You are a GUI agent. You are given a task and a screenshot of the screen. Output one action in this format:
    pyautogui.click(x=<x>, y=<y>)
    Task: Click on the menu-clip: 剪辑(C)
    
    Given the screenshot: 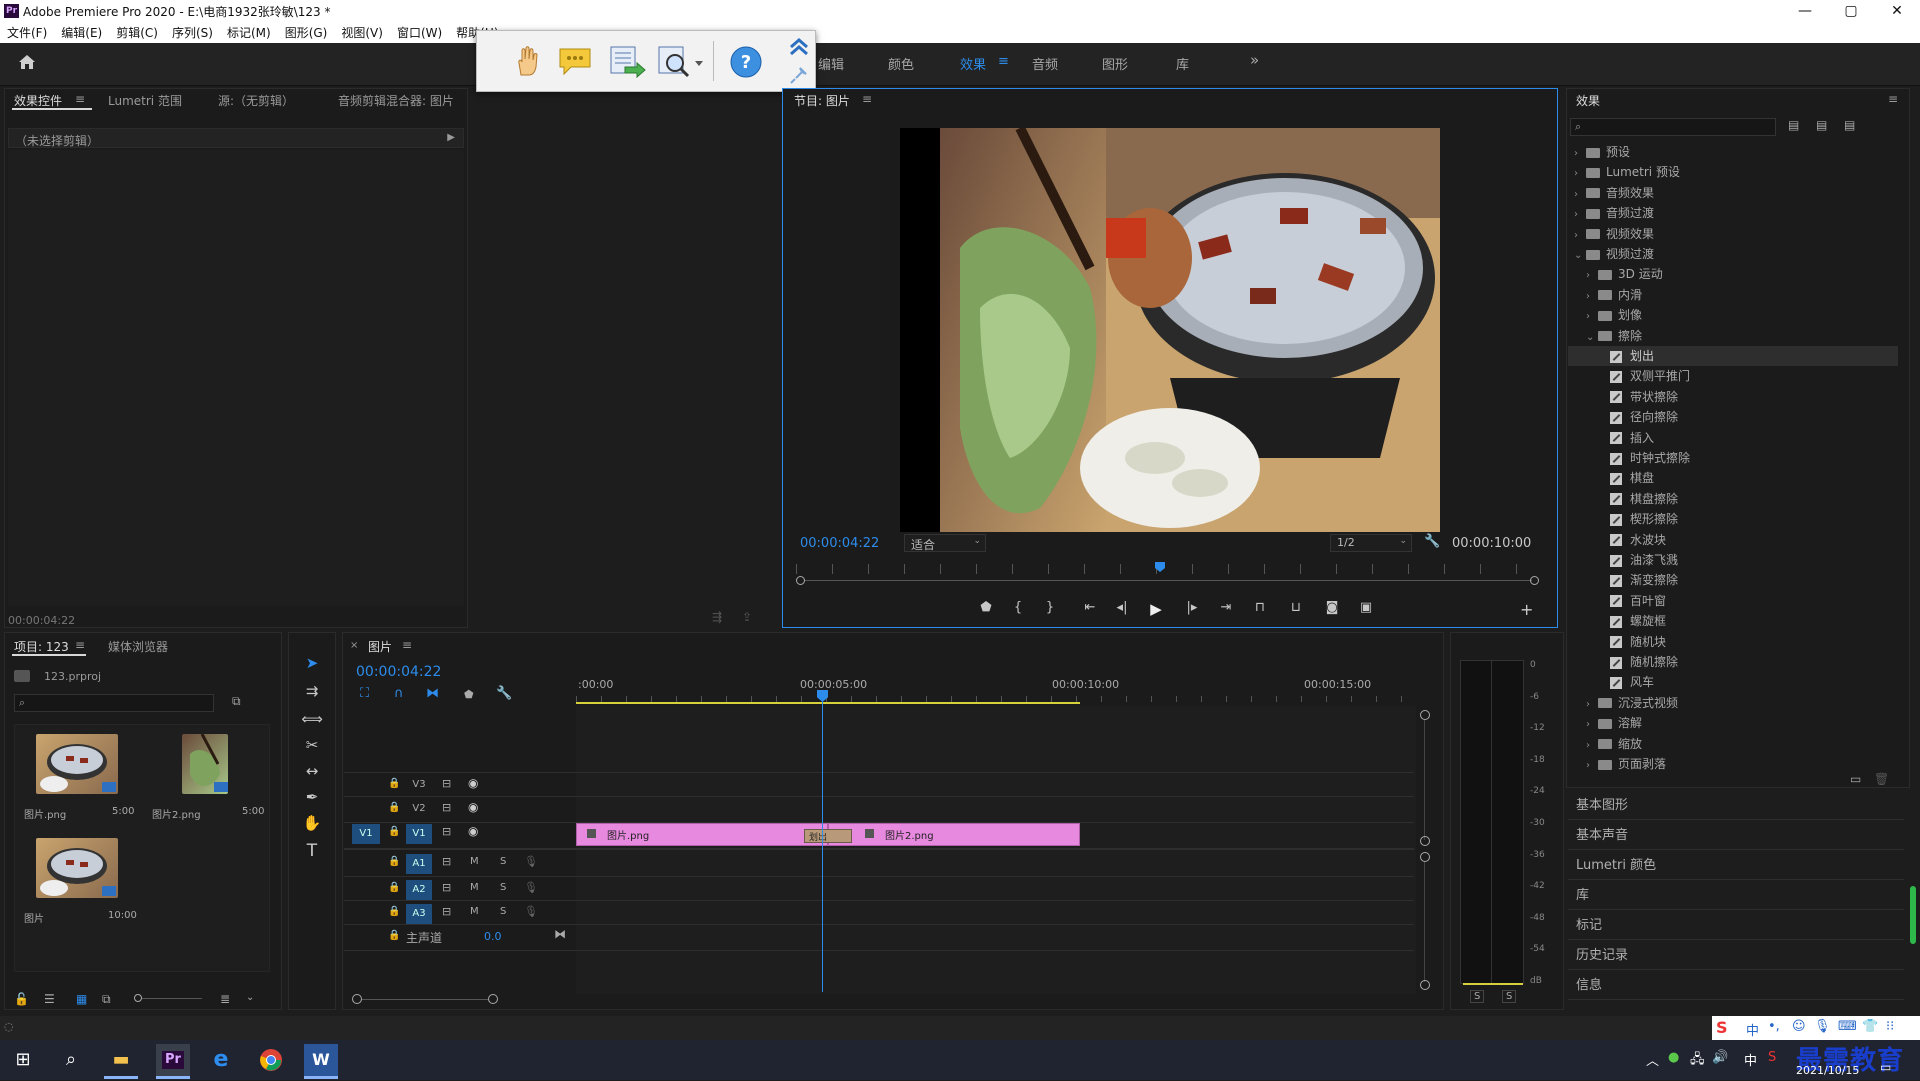 What is the action you would take?
    pyautogui.click(x=137, y=32)
    